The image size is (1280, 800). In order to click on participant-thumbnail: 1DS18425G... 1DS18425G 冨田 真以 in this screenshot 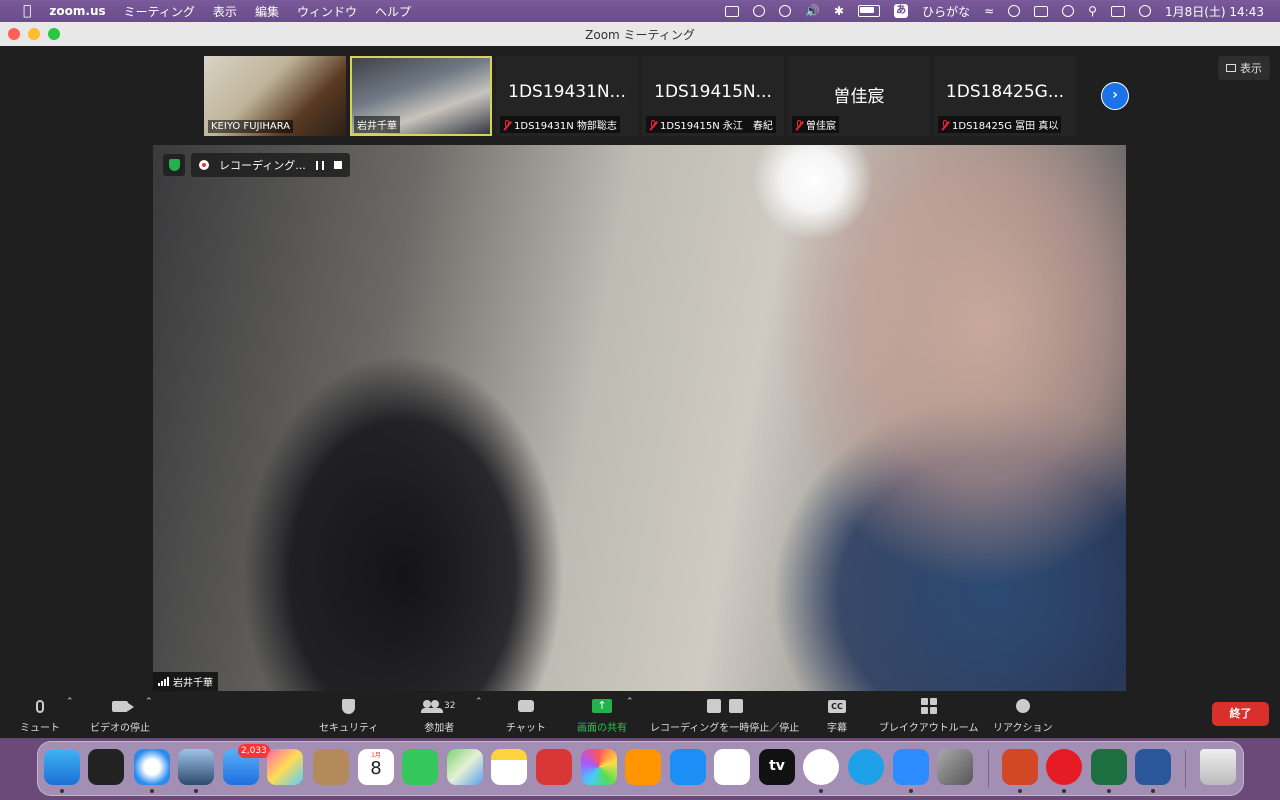, I will do `click(1005, 96)`.